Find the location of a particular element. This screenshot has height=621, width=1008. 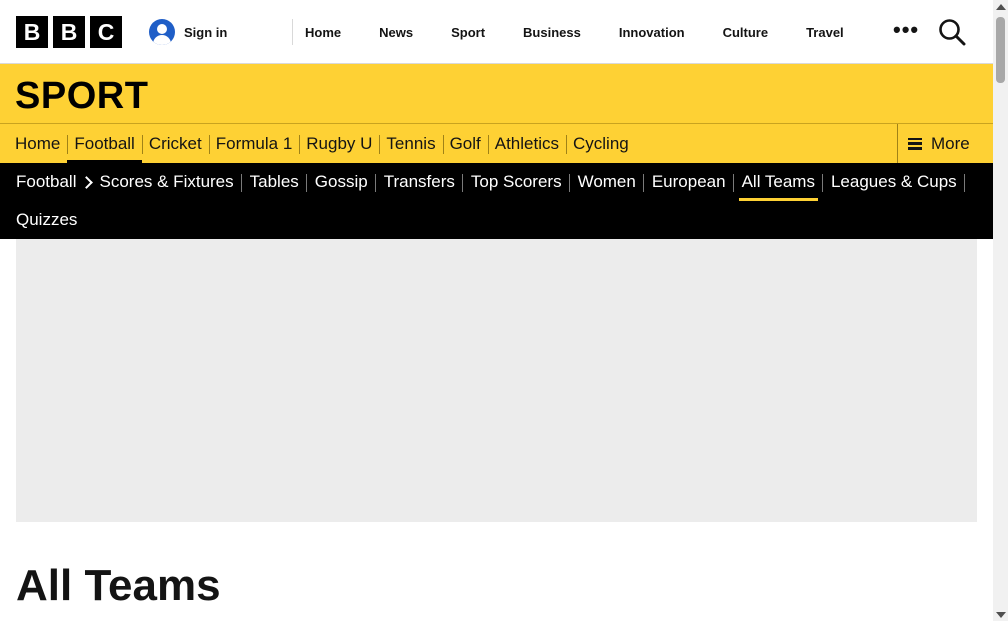

sport-nav-item-home: Home is located at coordinates (37, 143).